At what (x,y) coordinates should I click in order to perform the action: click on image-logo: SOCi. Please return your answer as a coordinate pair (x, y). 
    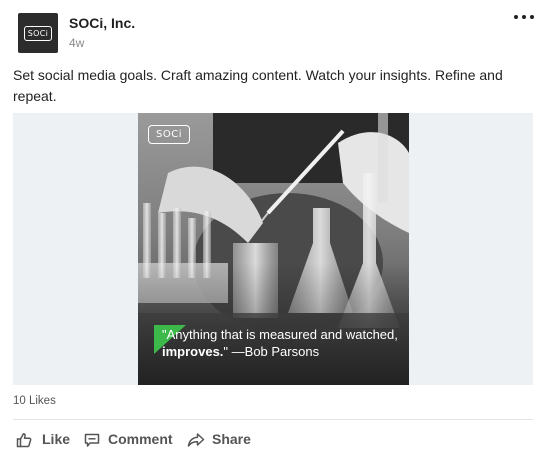
    Looking at the image, I should click on (169, 134).